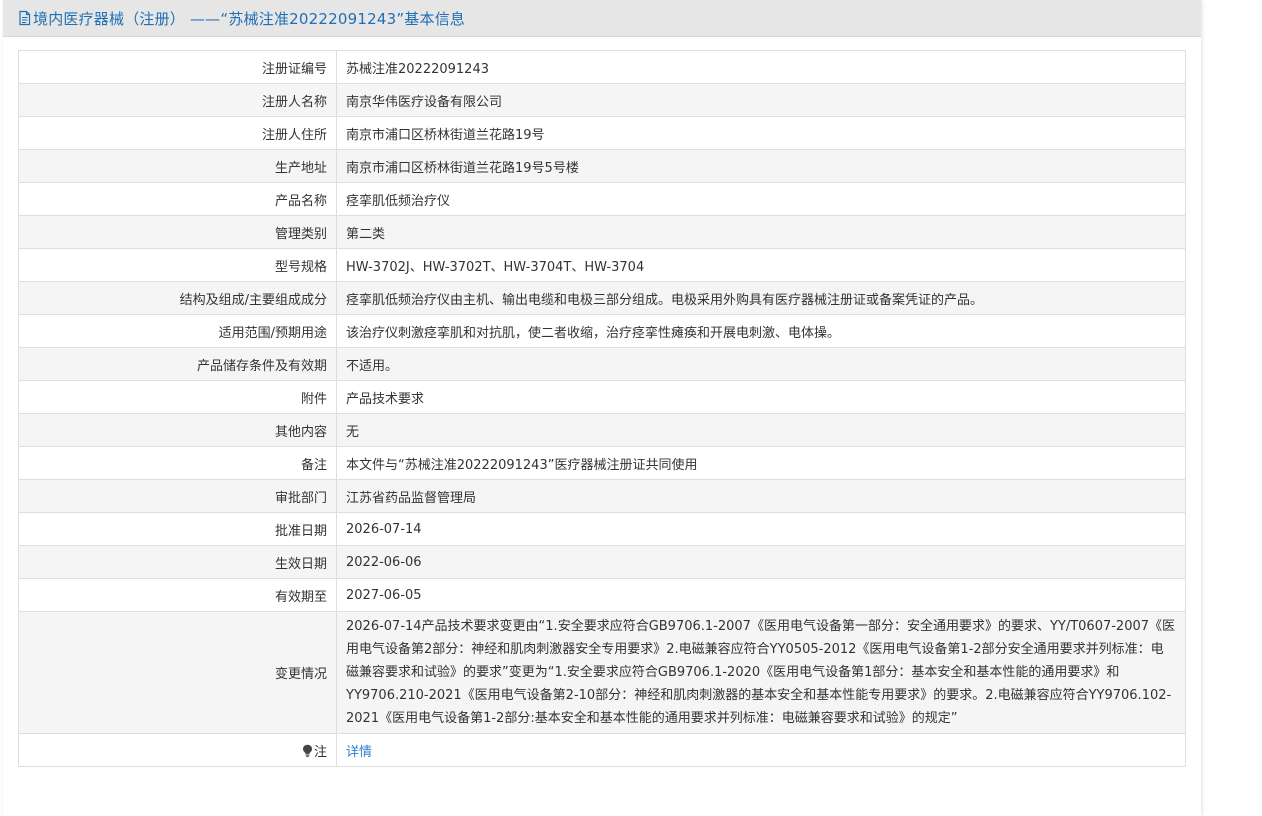 This screenshot has height=816, width=1262. What do you see at coordinates (761, 67) in the screenshot?
I see `row-value: 苏械注准20222091243` at bounding box center [761, 67].